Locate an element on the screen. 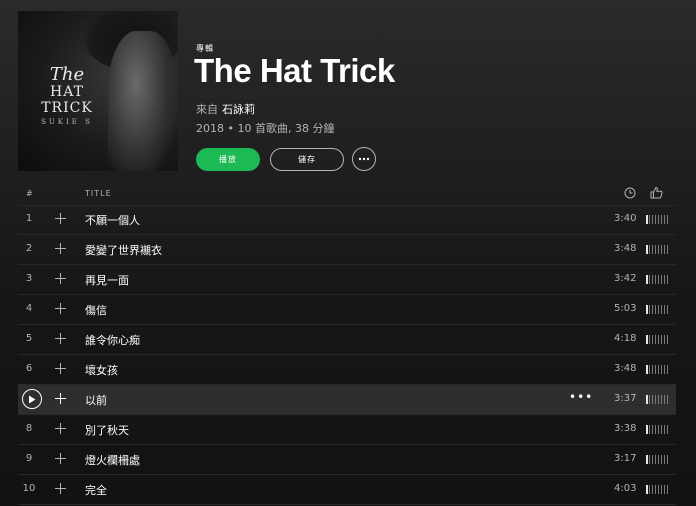  track-duration: 4:03 is located at coordinates (625, 488).